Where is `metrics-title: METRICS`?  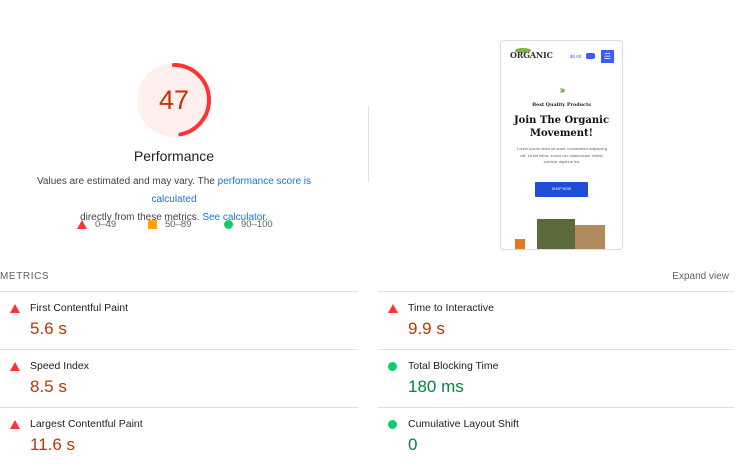
metrics-title: METRICS is located at coordinates (25, 276).